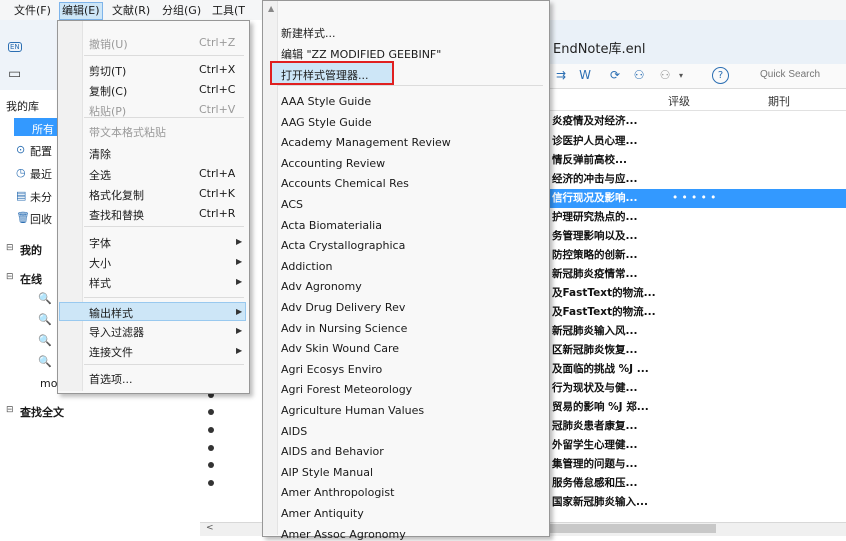 The image size is (846, 541). Describe the element at coordinates (100, 283) in the screenshot. I see `edit-menu-item: 样式` at that location.